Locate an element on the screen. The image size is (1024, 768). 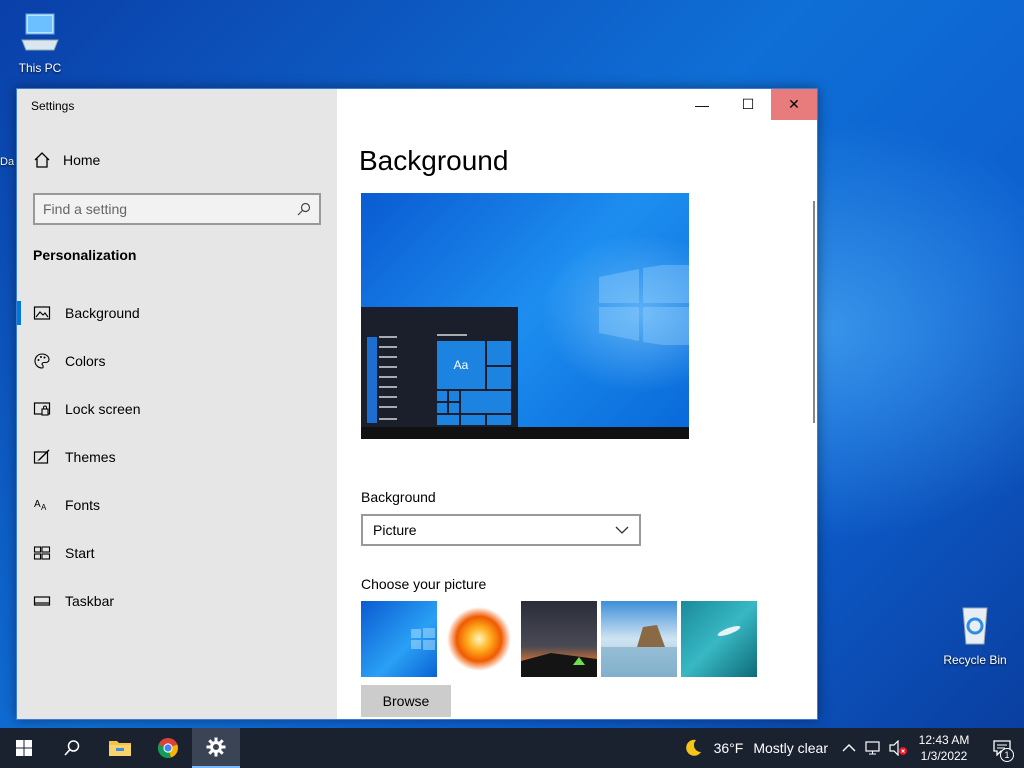
section-title: Personalization is located at coordinates (85, 255).